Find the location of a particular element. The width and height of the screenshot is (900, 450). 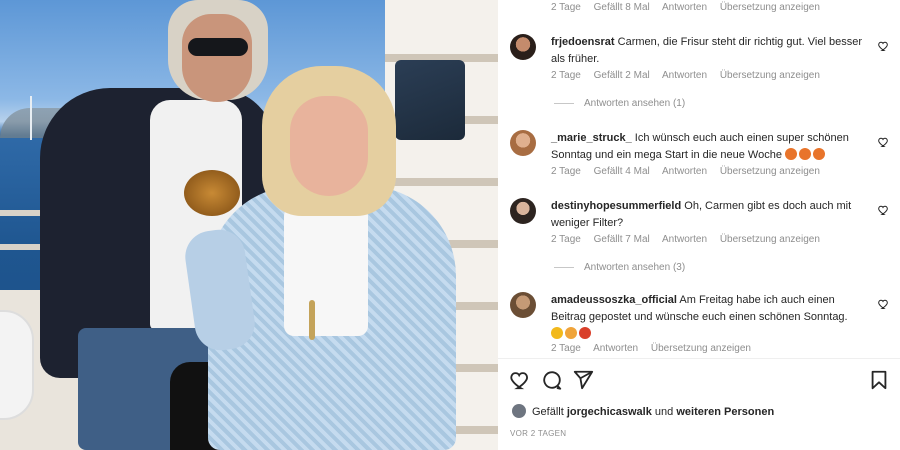

comment-likes: Gefällt 2 Mal is located at coordinates (622, 75).